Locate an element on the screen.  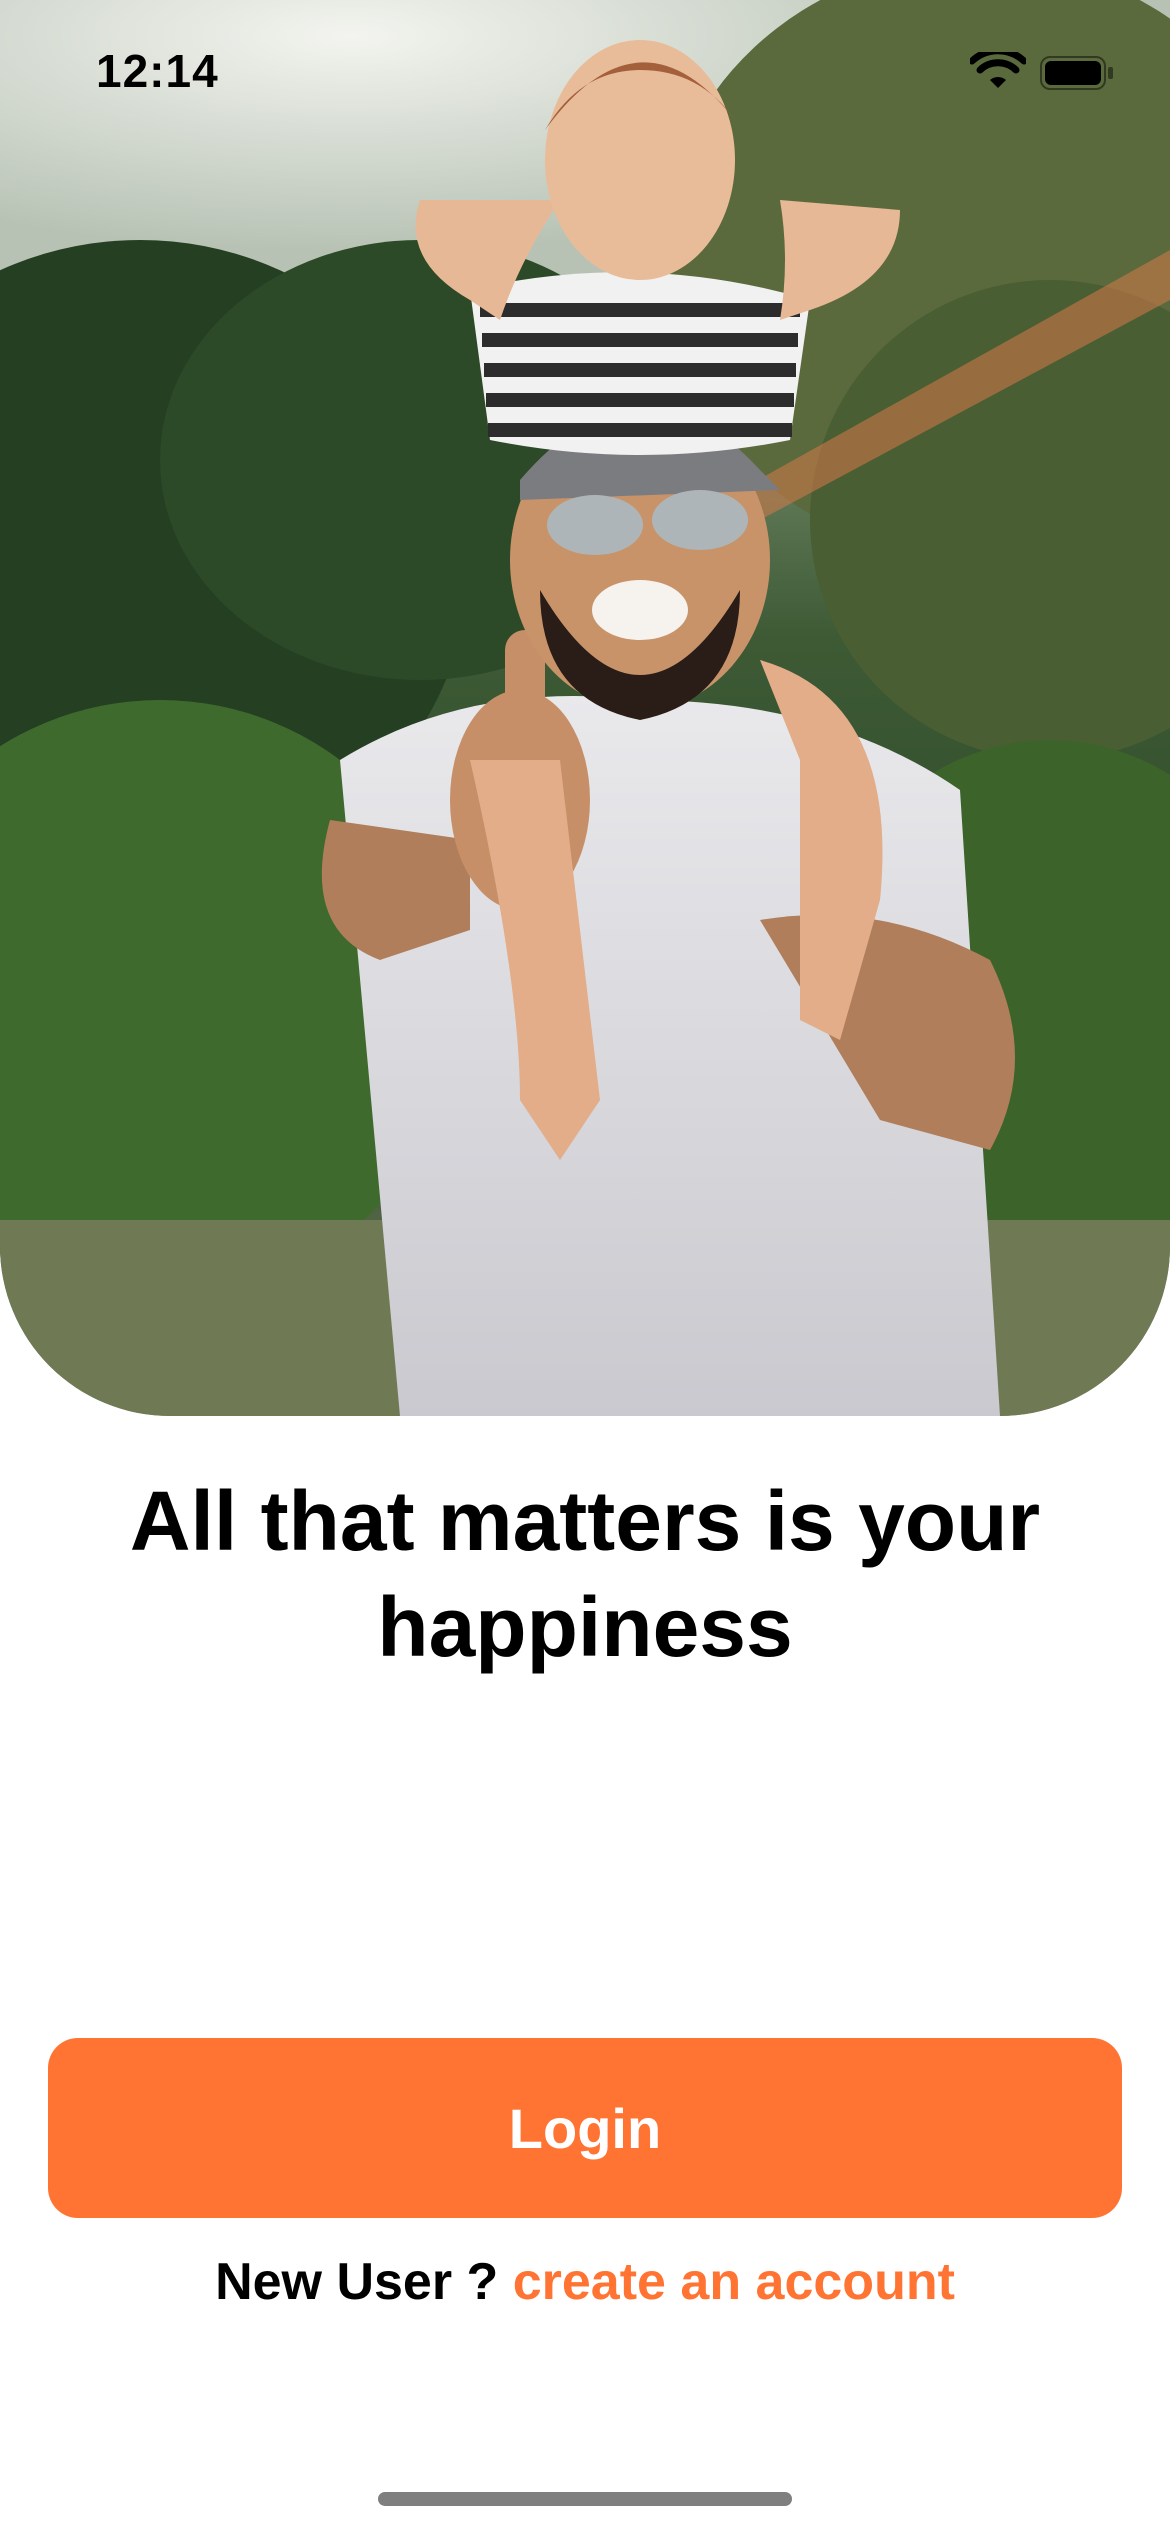
signup-prompt: New User ? create an account is located at coordinates (585, 2282).